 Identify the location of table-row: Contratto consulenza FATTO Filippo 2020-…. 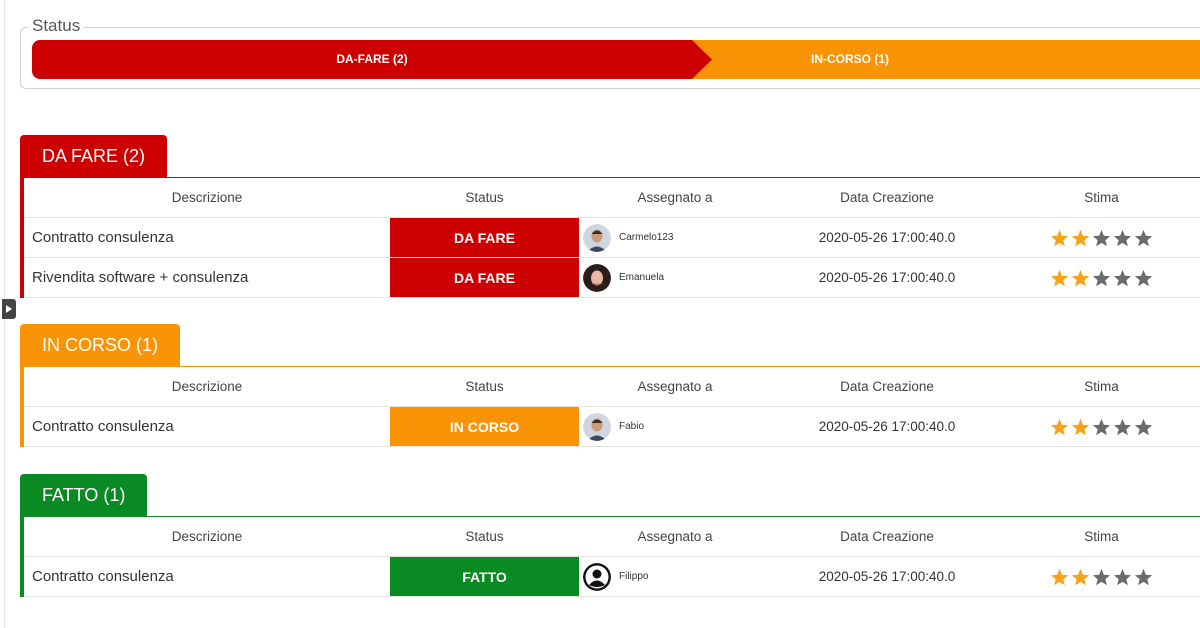
(612, 577).